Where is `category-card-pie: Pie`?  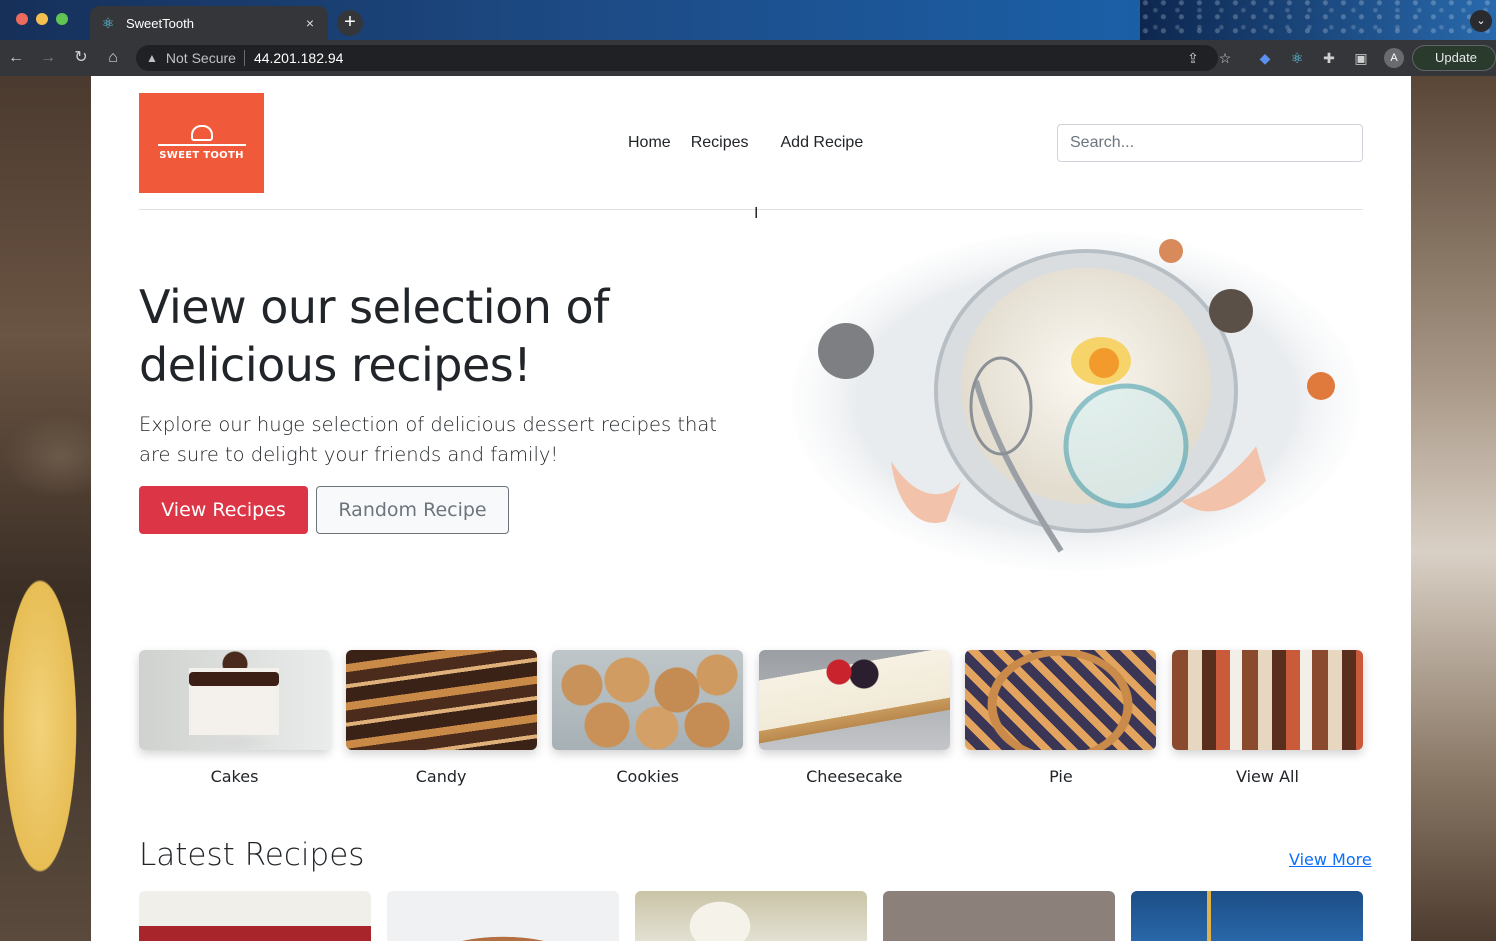 category-card-pie: Pie is located at coordinates (1061, 718).